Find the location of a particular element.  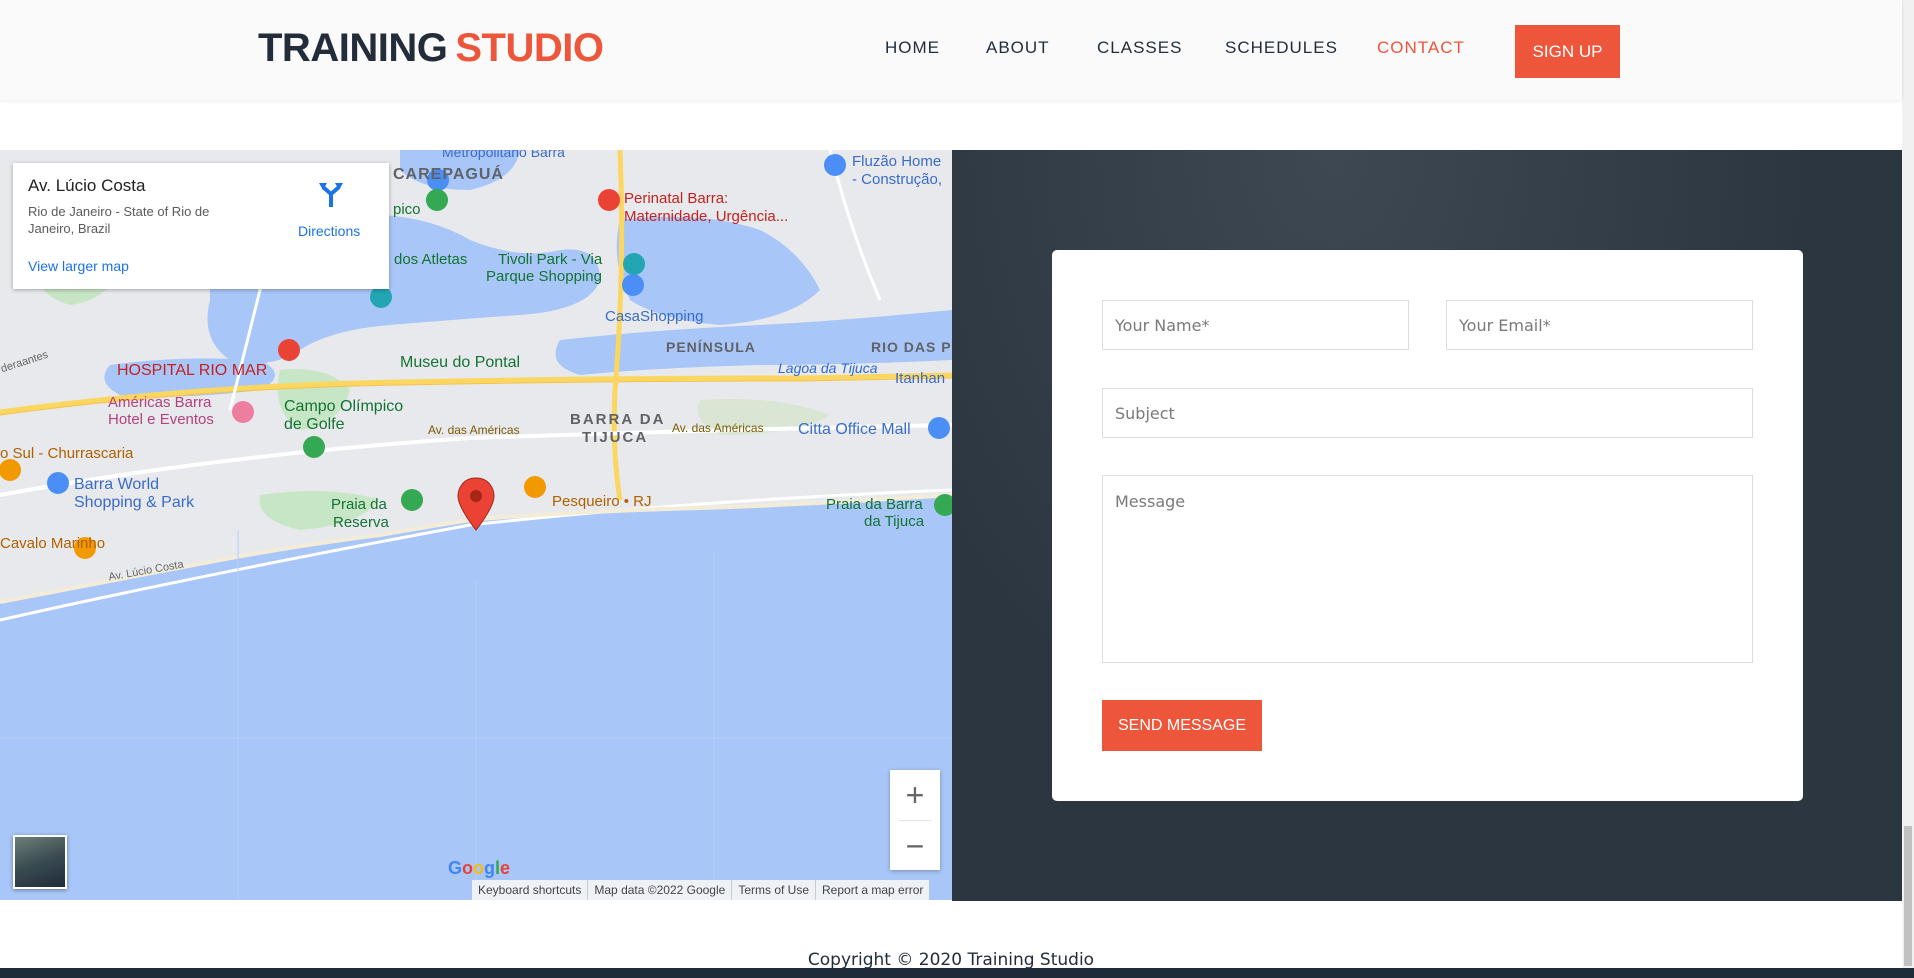

map-label-fluzao: Fluzão Home is located at coordinates (897, 161).